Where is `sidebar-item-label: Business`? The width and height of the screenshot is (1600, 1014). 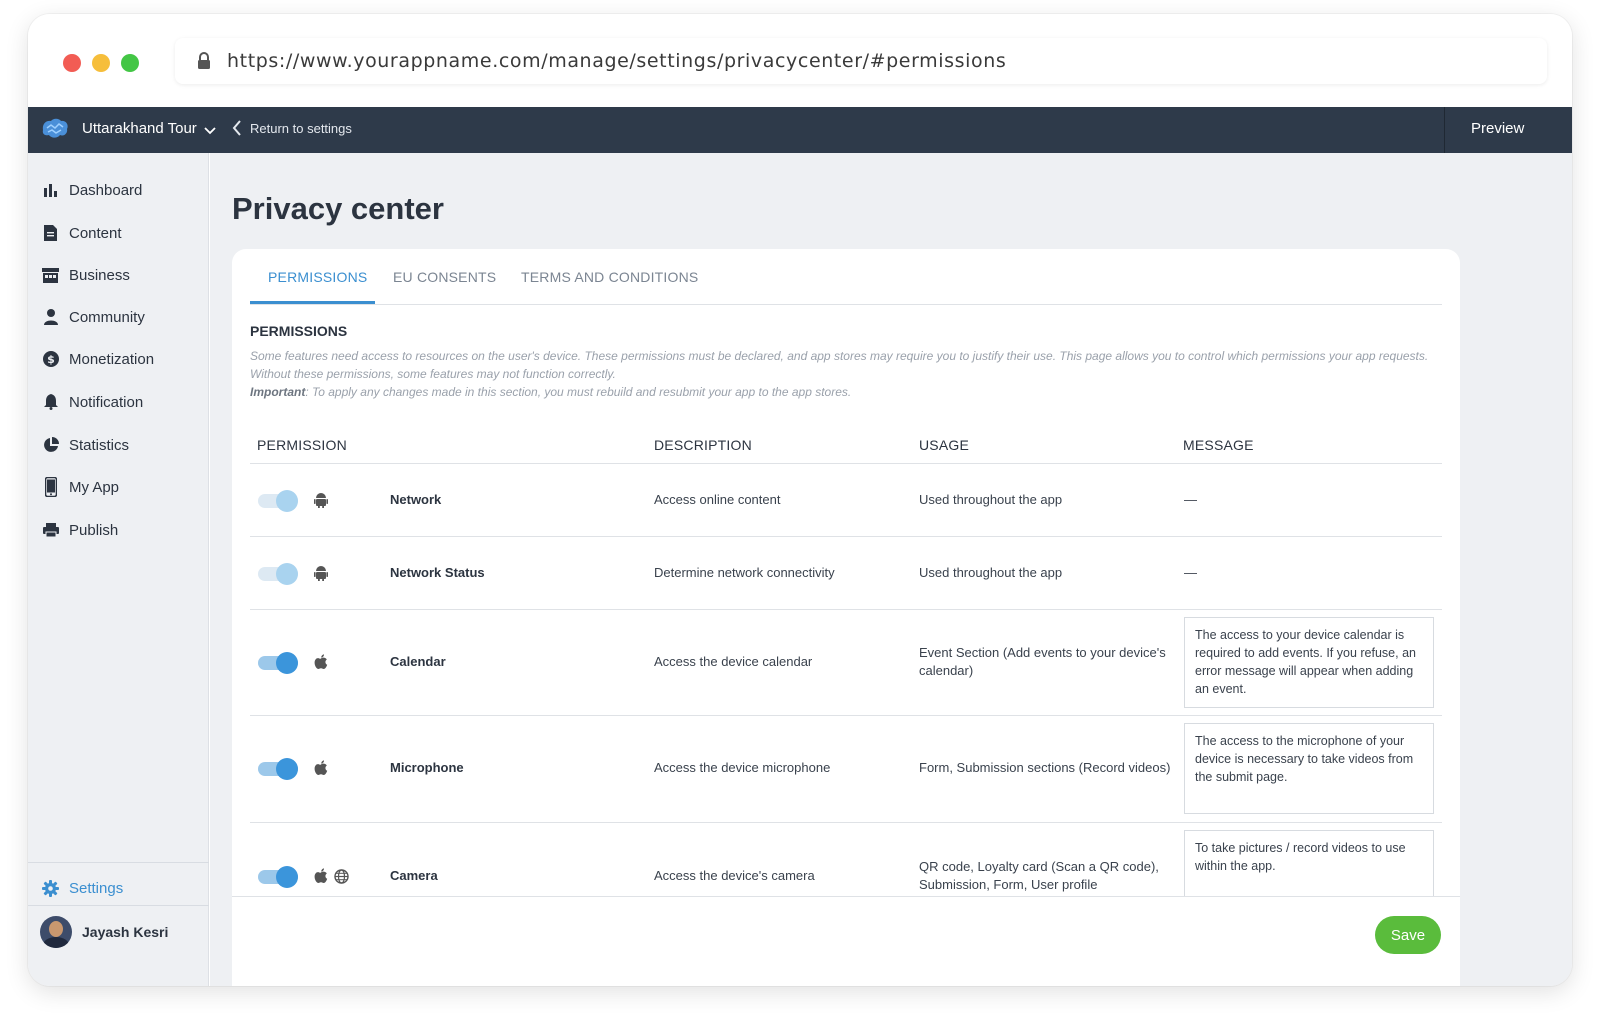 sidebar-item-label: Business is located at coordinates (99, 275).